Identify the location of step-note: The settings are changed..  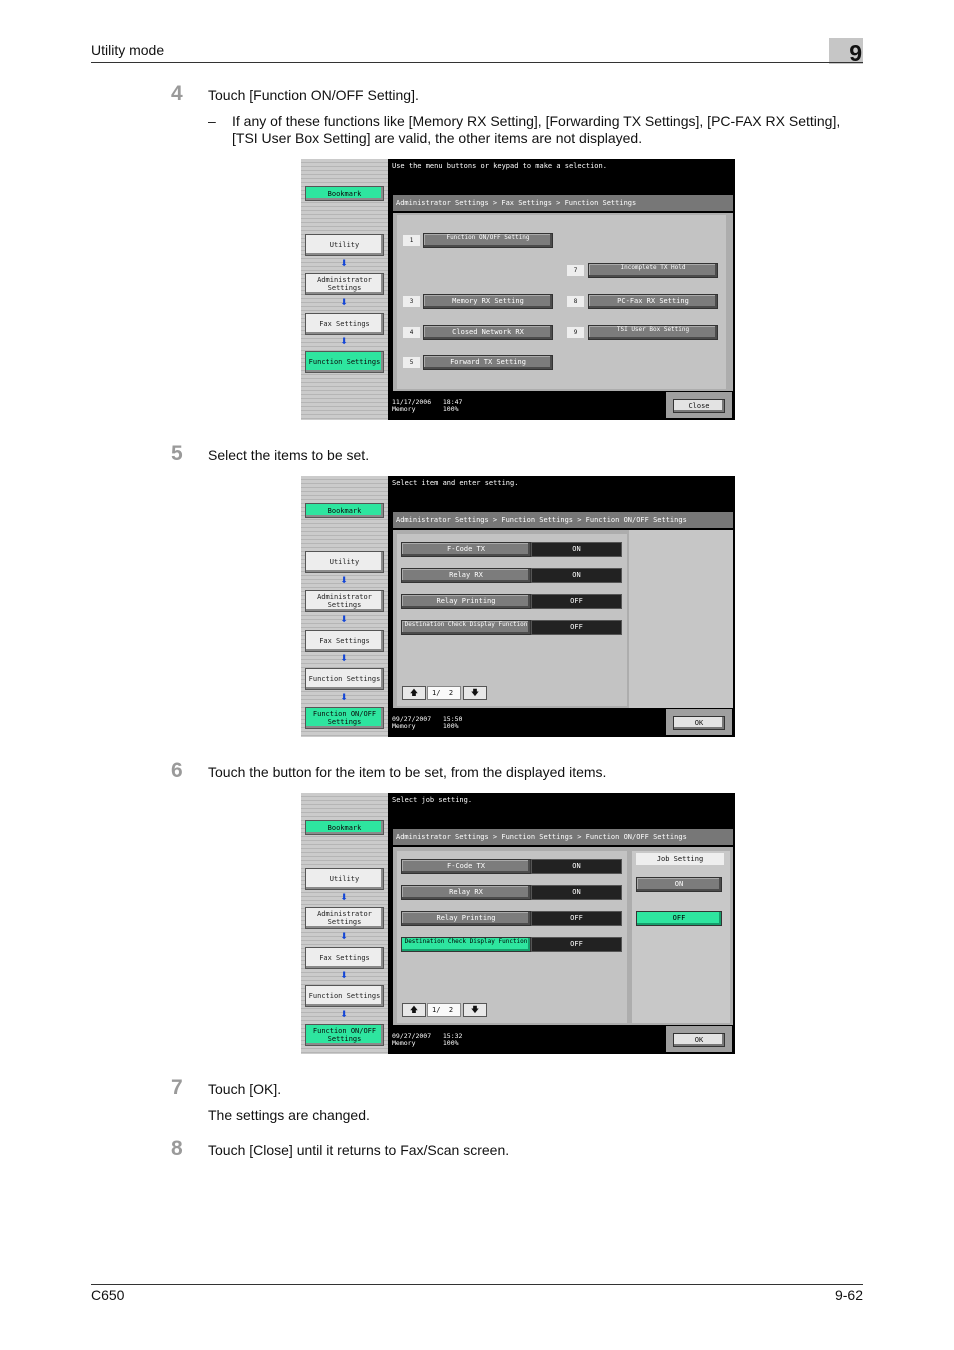
(289, 1115).